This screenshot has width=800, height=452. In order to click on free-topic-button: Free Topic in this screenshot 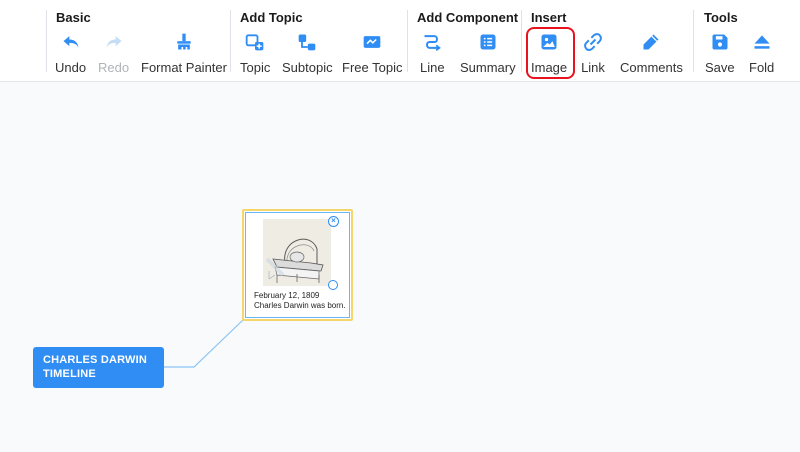, I will do `click(372, 53)`.